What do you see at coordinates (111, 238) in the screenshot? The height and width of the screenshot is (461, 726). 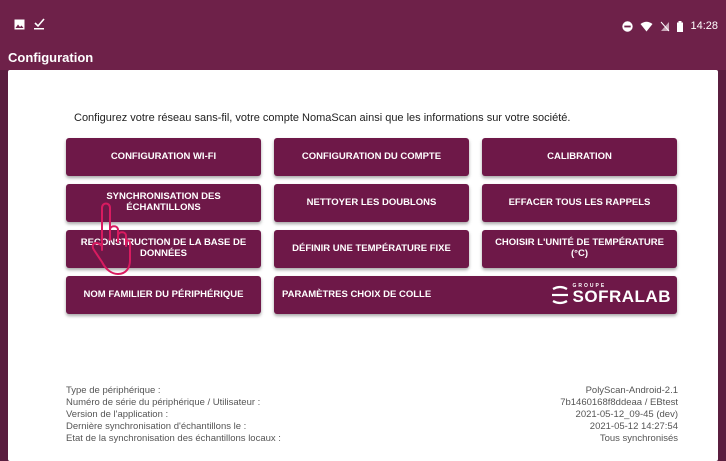 I see `touch-hand-icon` at bounding box center [111, 238].